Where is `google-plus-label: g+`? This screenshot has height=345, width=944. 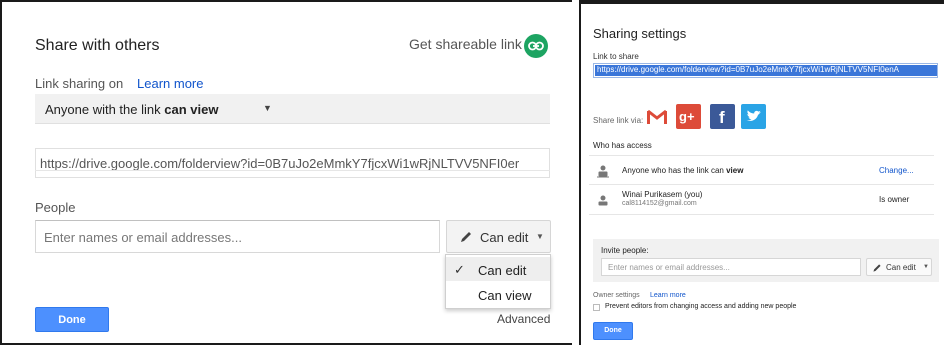 google-plus-label: g+ is located at coordinates (687, 116).